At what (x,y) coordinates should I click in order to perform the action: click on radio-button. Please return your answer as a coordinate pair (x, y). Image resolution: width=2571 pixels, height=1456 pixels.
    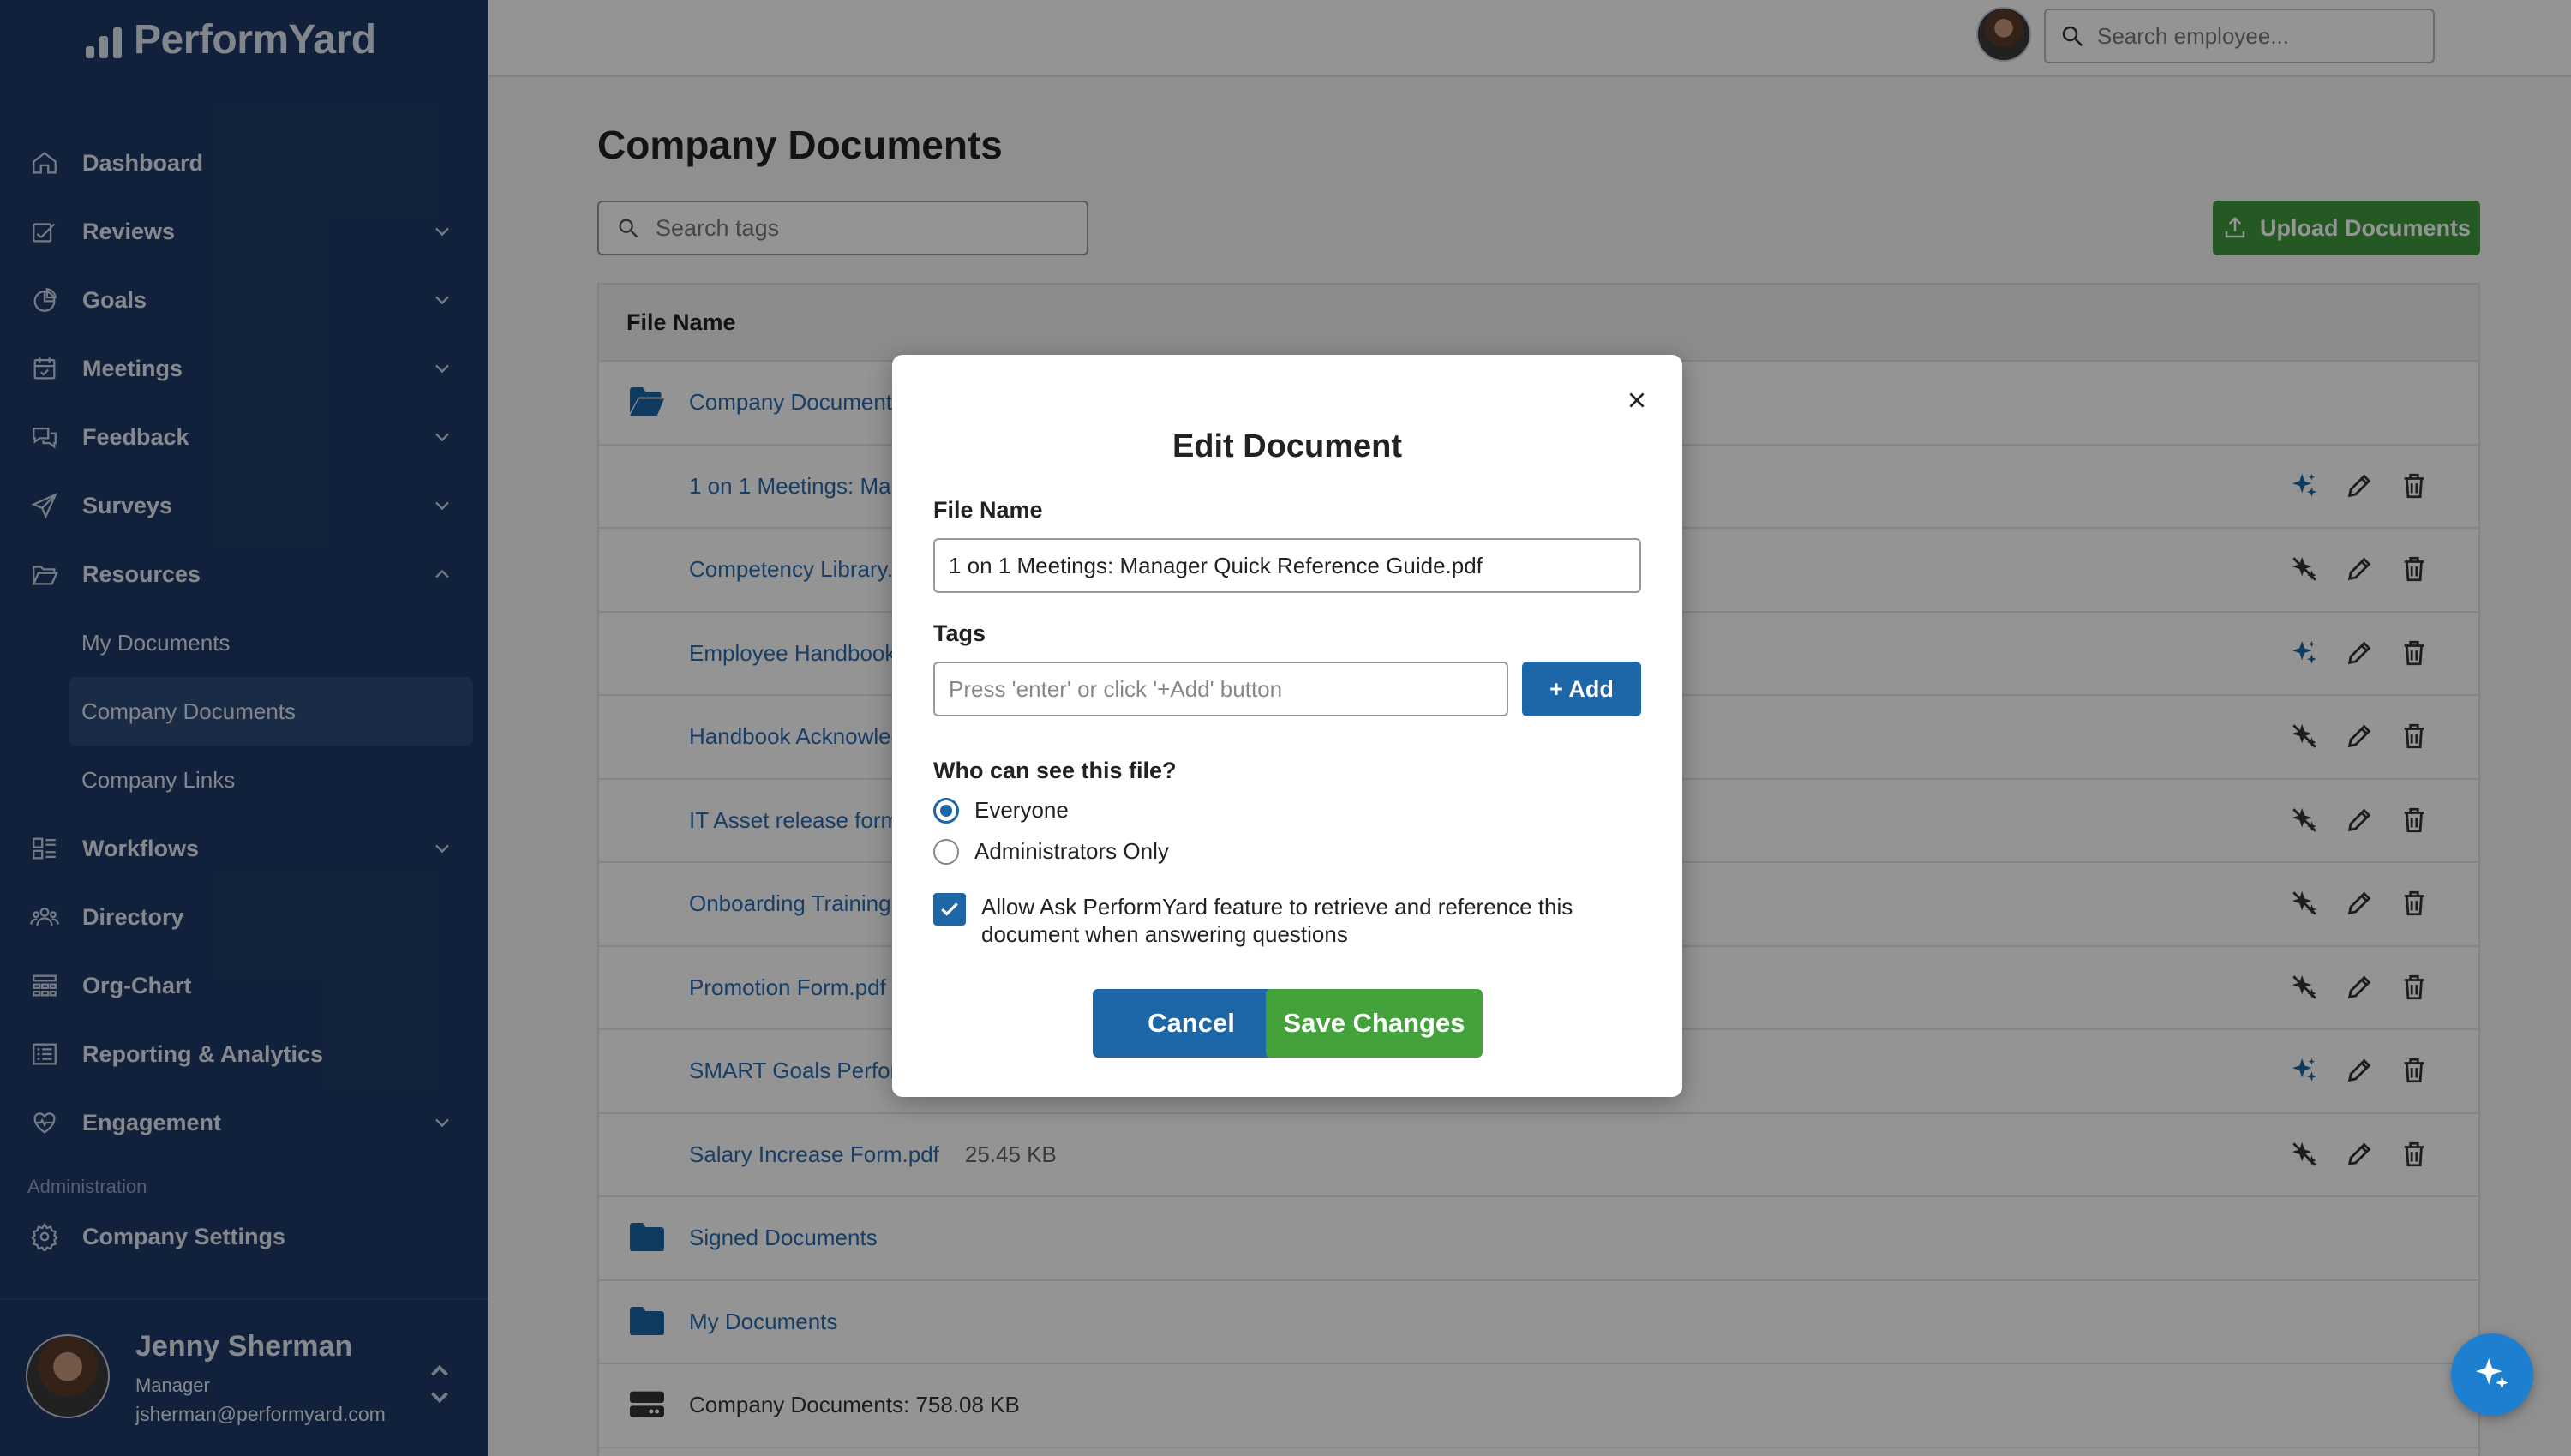
    Looking at the image, I should click on (946, 852).